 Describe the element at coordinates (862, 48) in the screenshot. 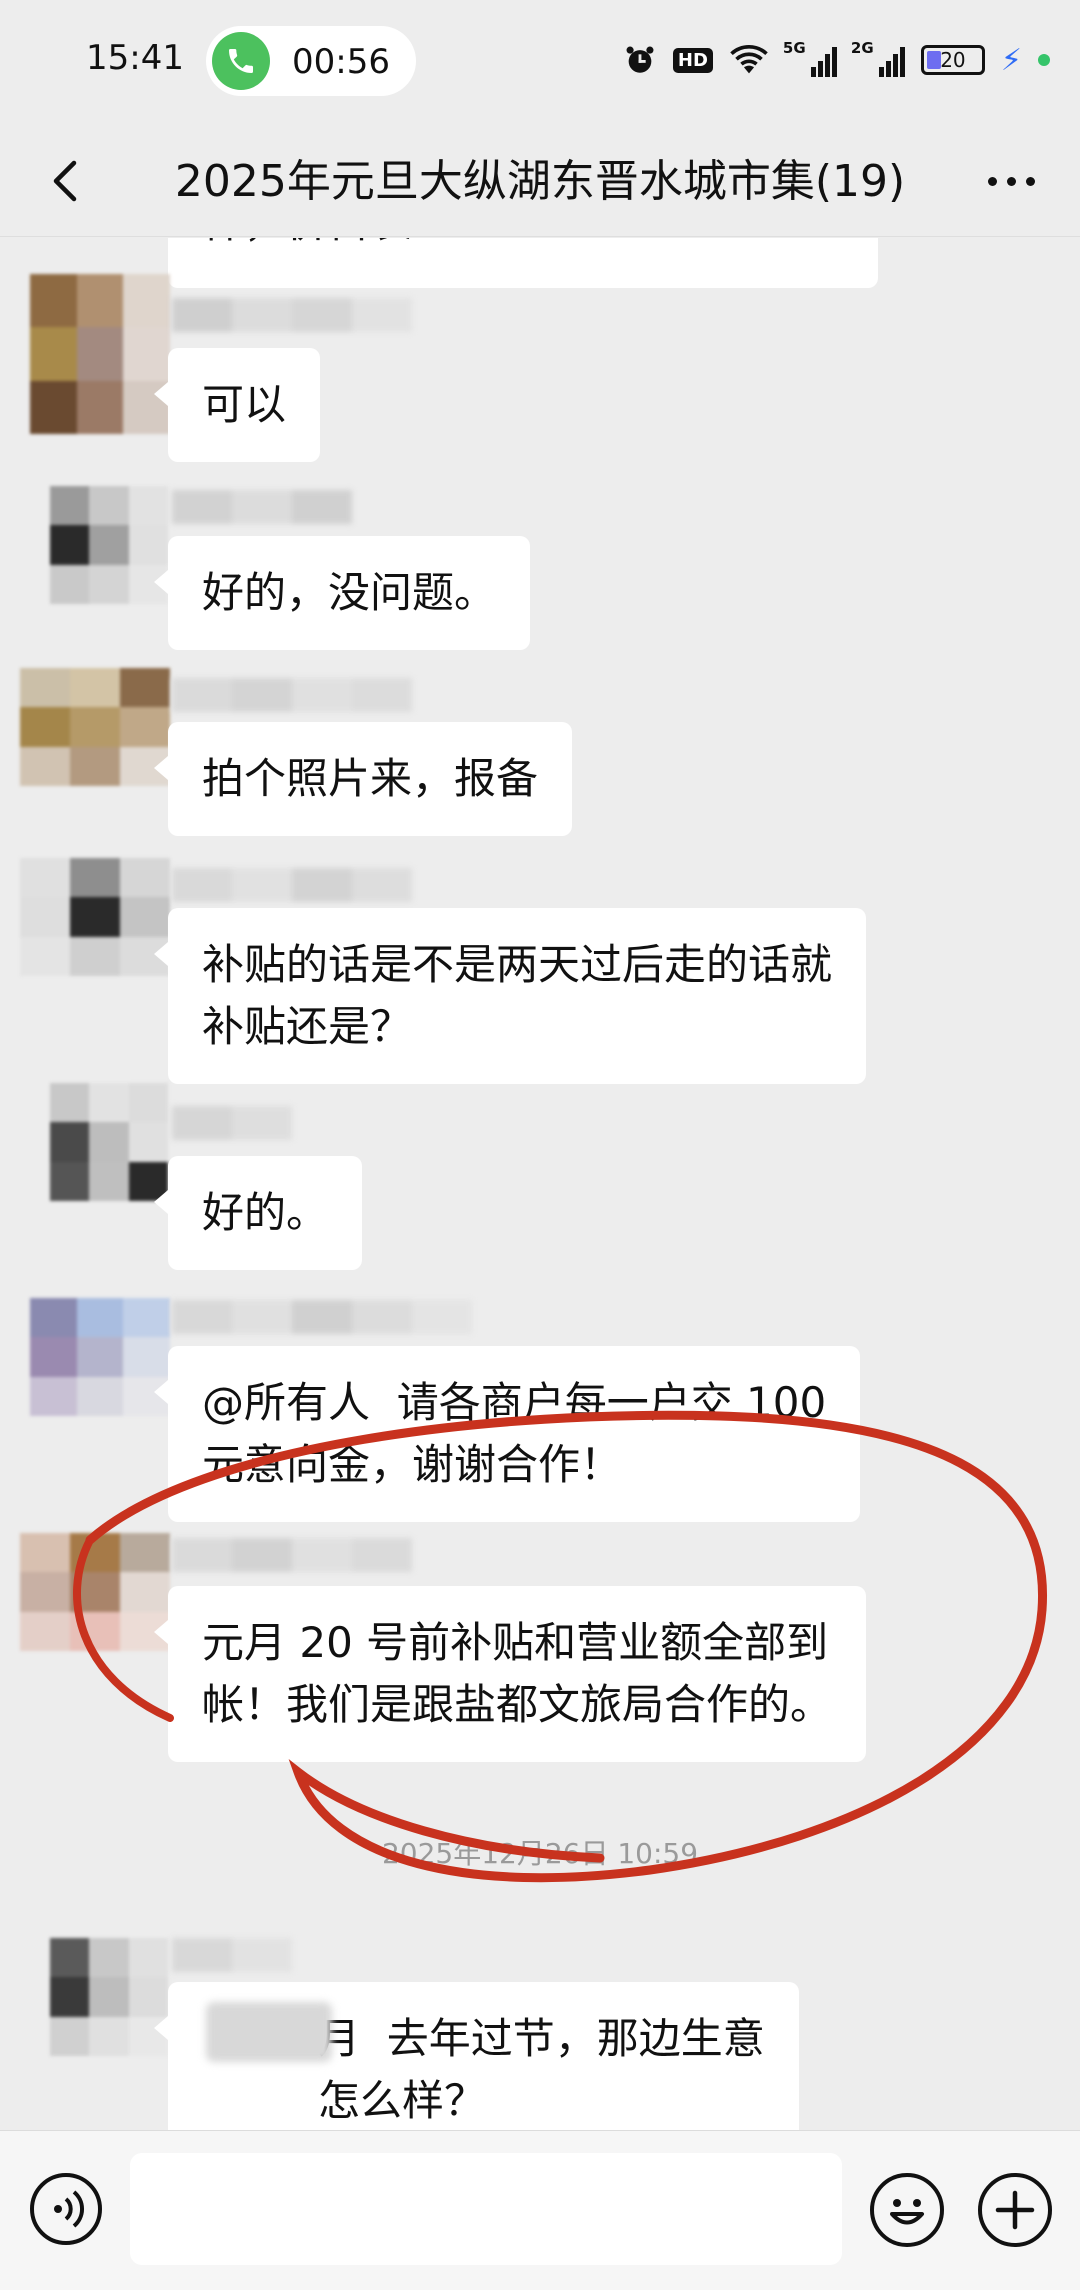

I see `signal-2g-label: 2G` at that location.